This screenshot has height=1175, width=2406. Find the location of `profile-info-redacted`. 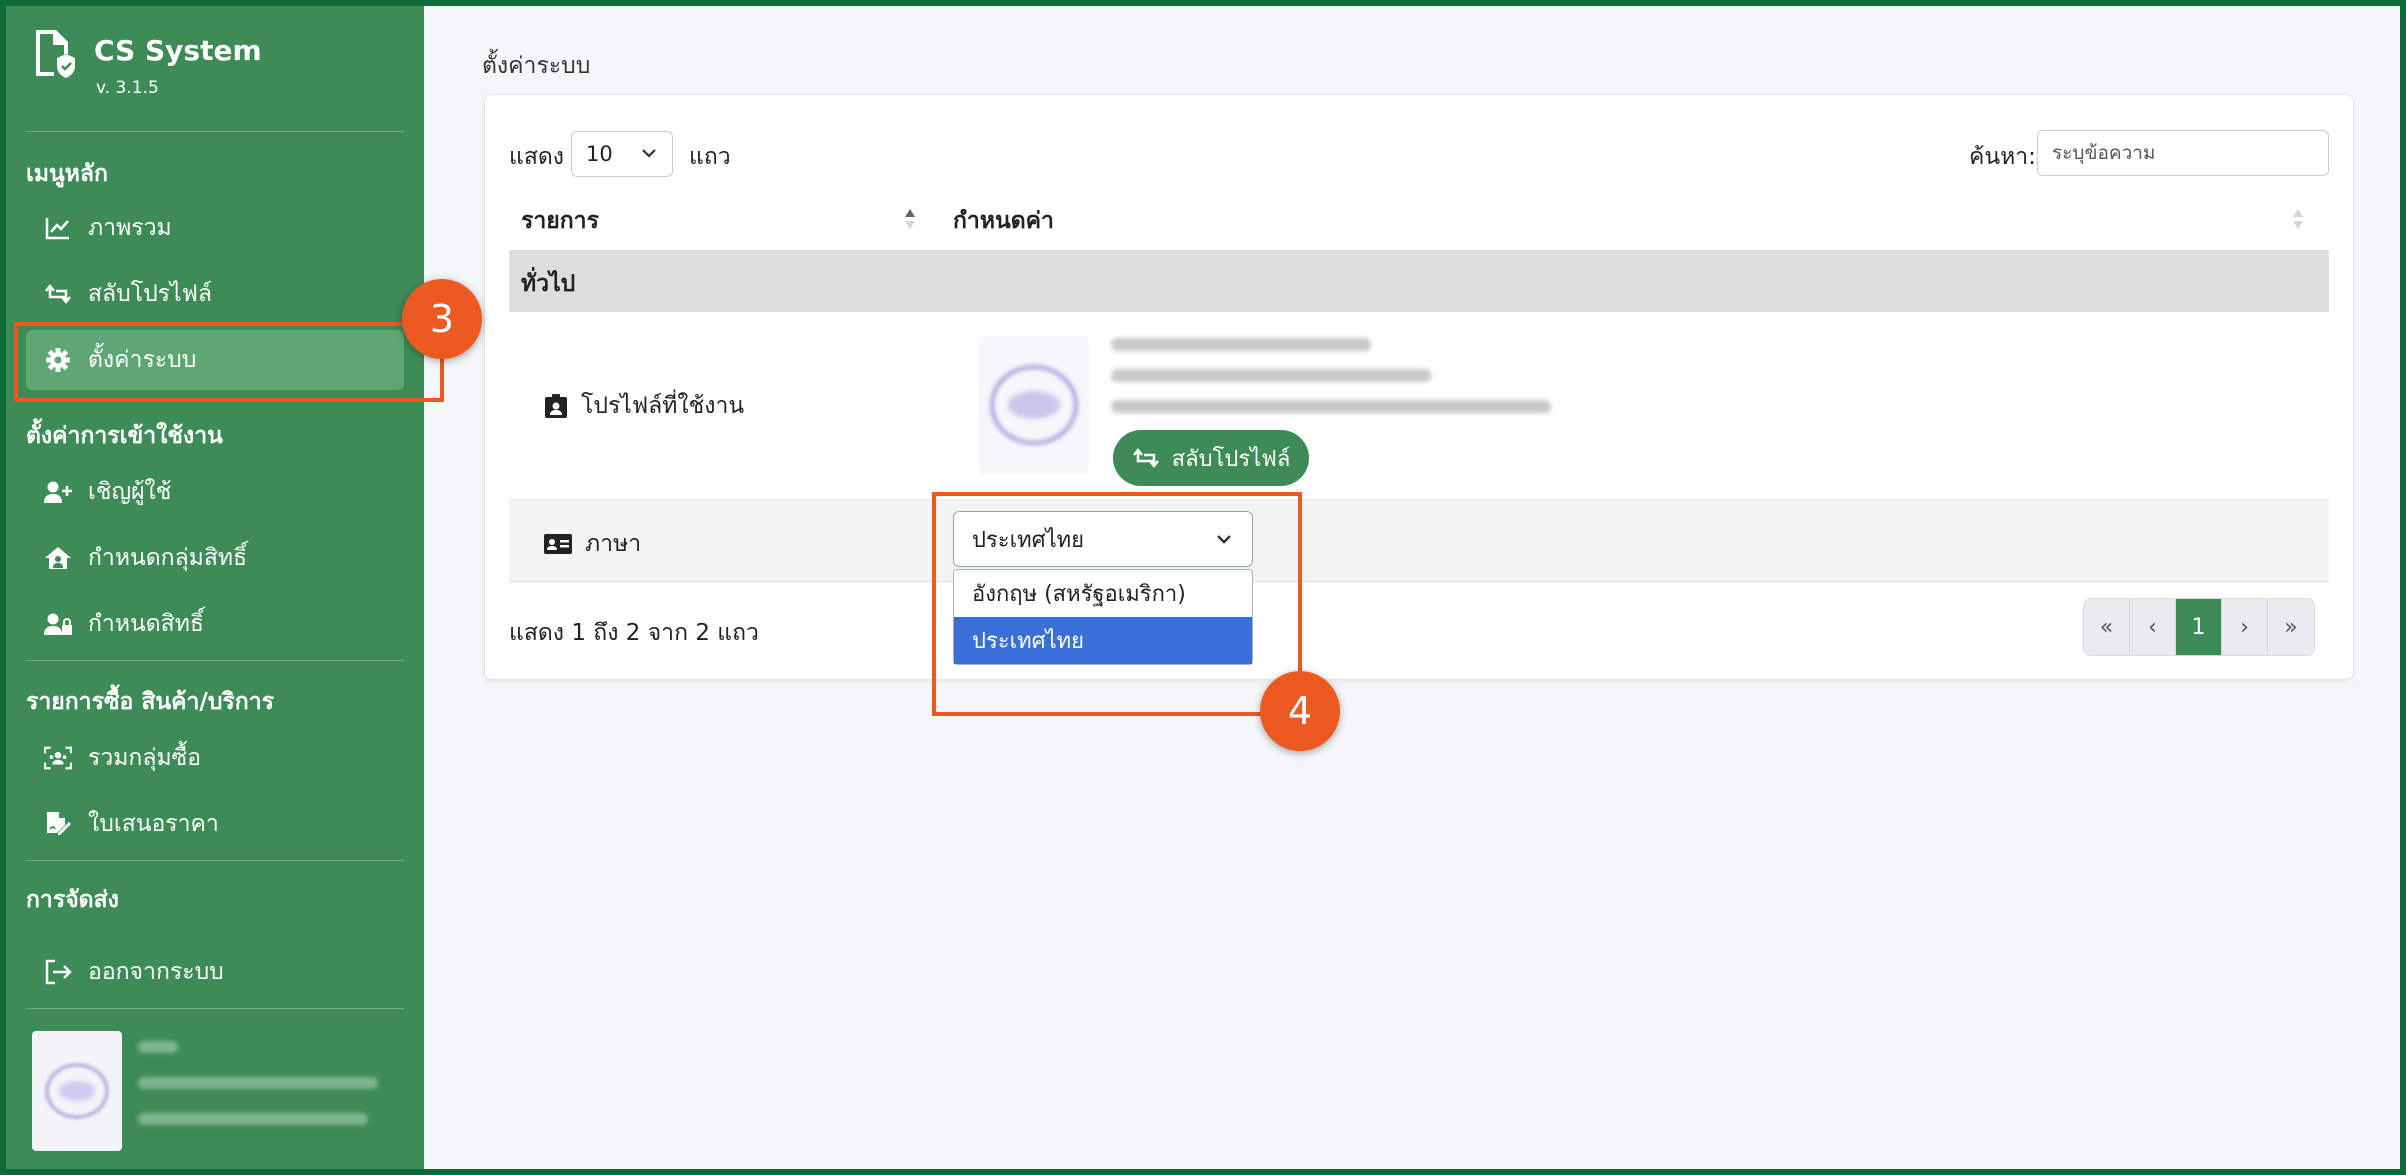

profile-info-redacted is located at coordinates (1331, 384).